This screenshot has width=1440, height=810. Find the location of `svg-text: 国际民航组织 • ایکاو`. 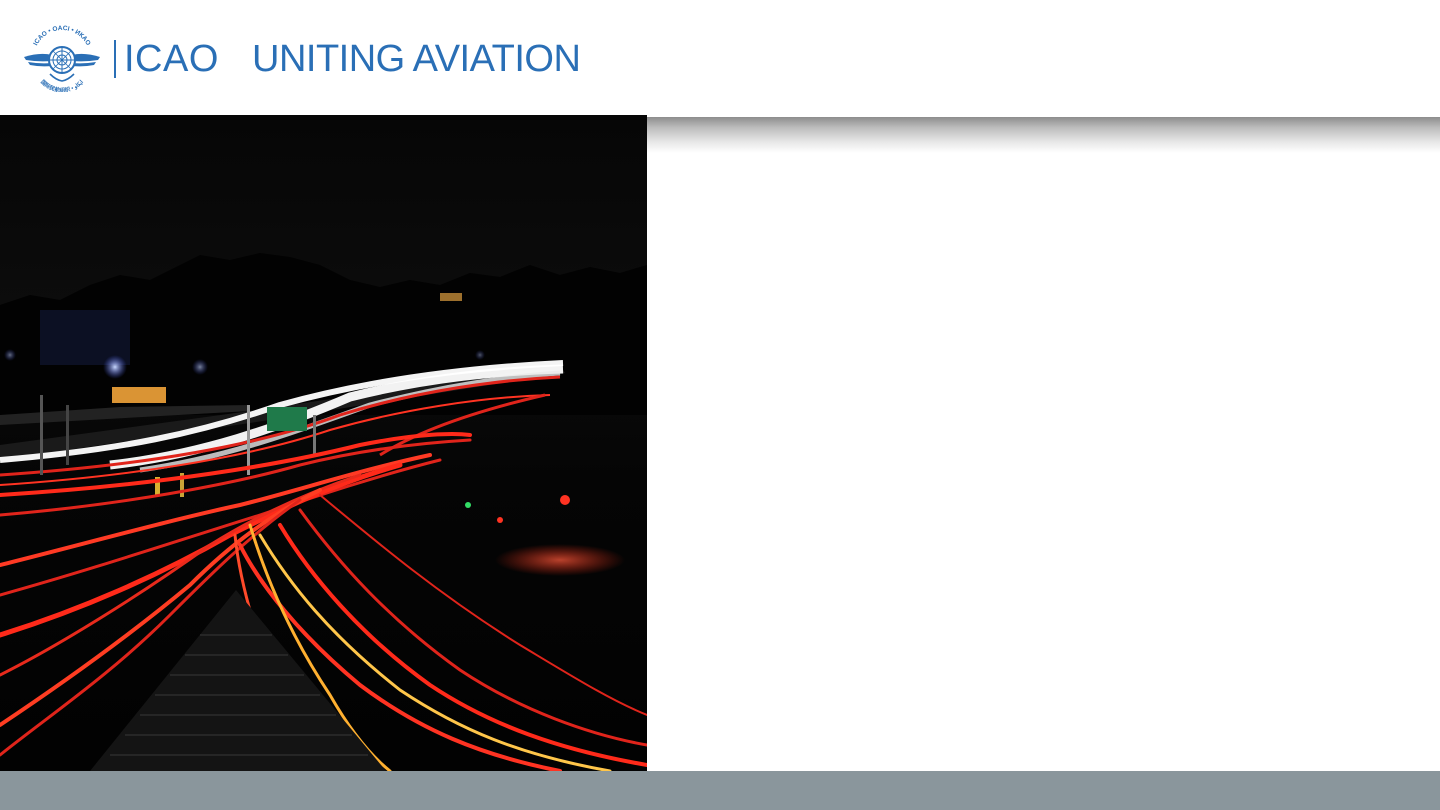

svg-text: 国际民航组织 • ایکاو is located at coordinates (62, 85).